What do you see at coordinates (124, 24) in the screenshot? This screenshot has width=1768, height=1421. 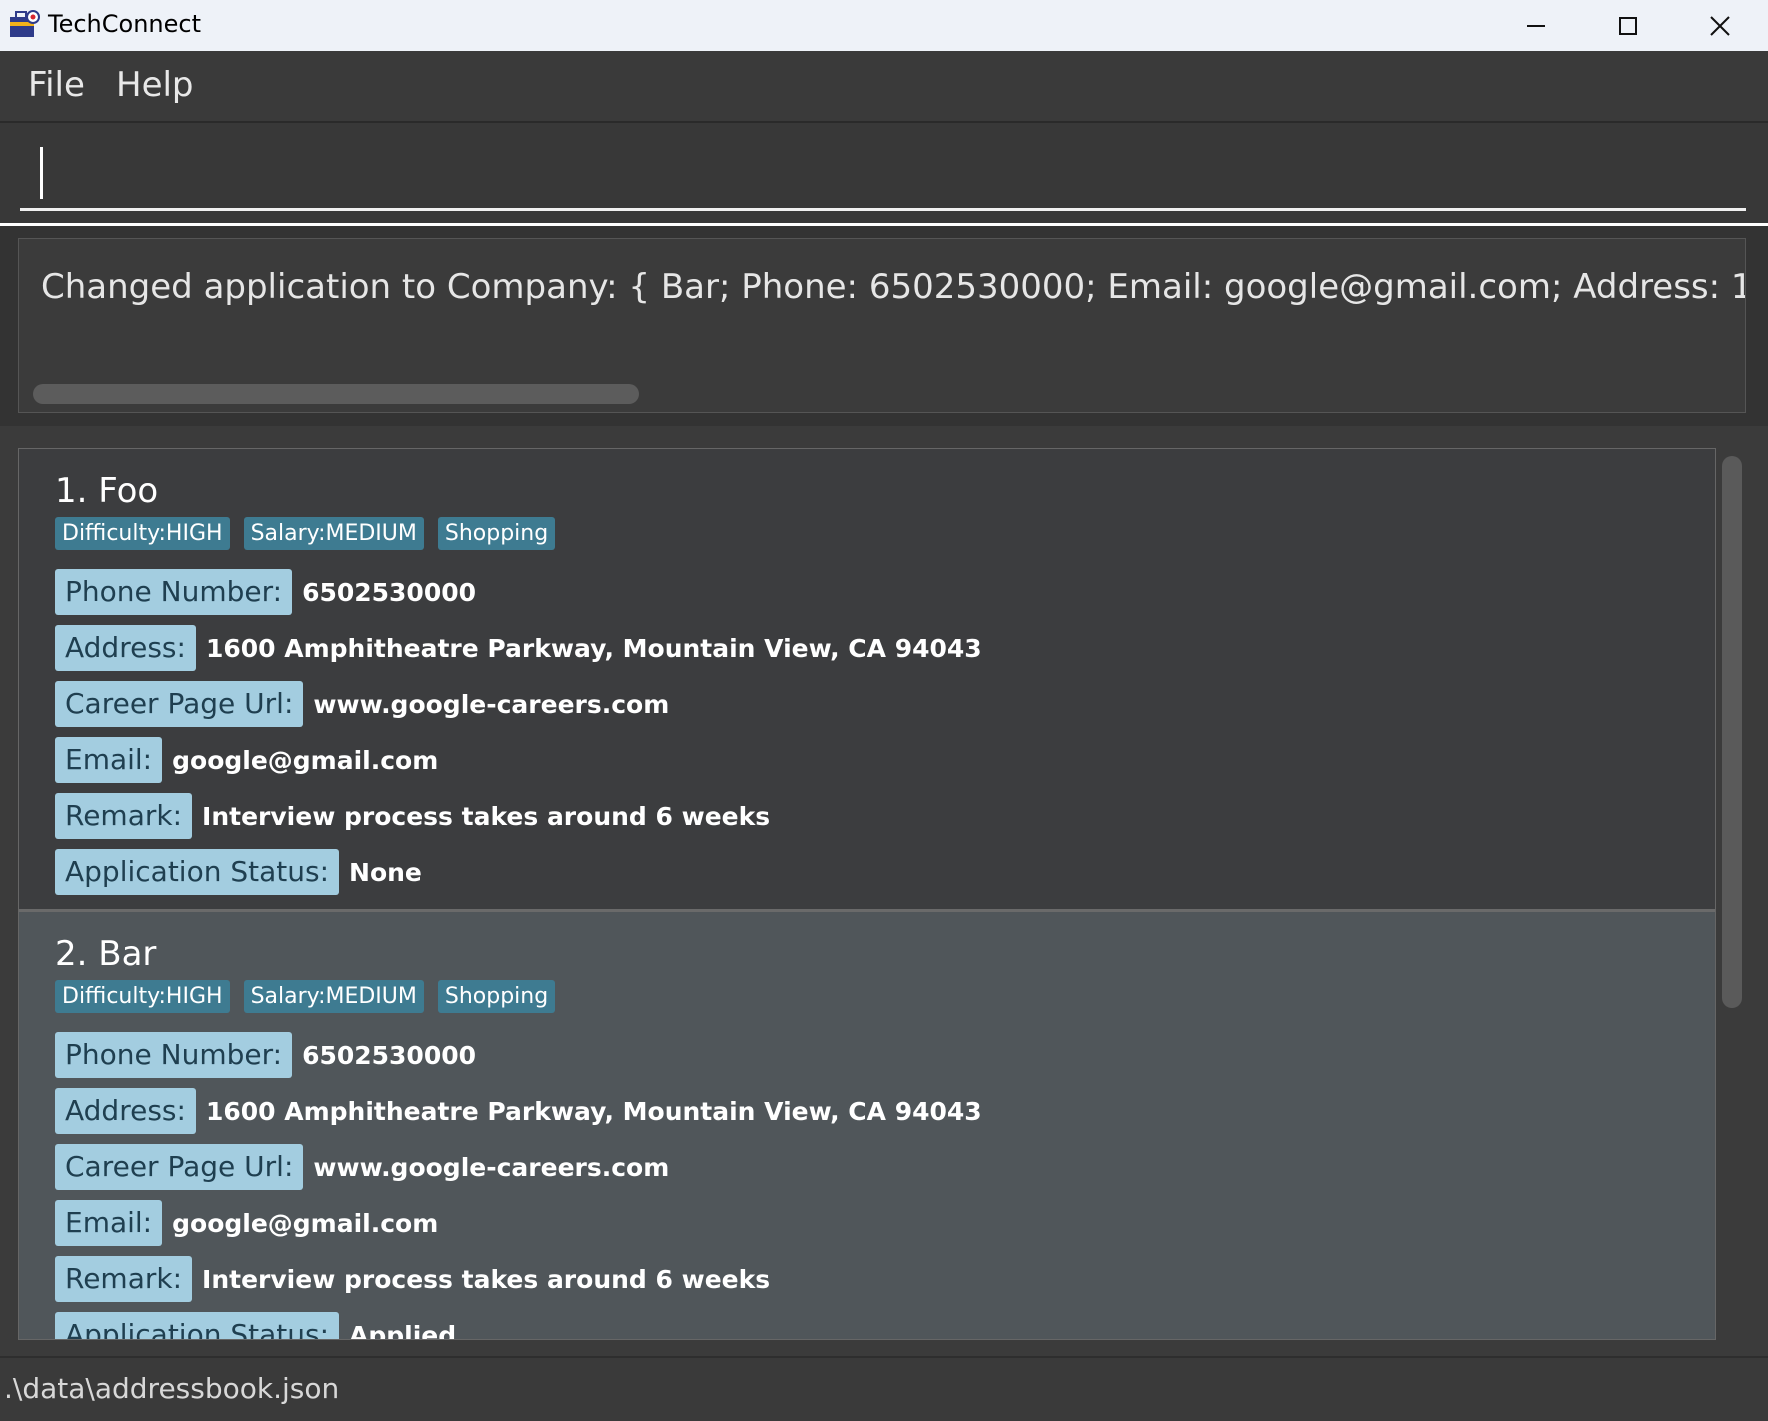 I see `window-title: TechConnect` at bounding box center [124, 24].